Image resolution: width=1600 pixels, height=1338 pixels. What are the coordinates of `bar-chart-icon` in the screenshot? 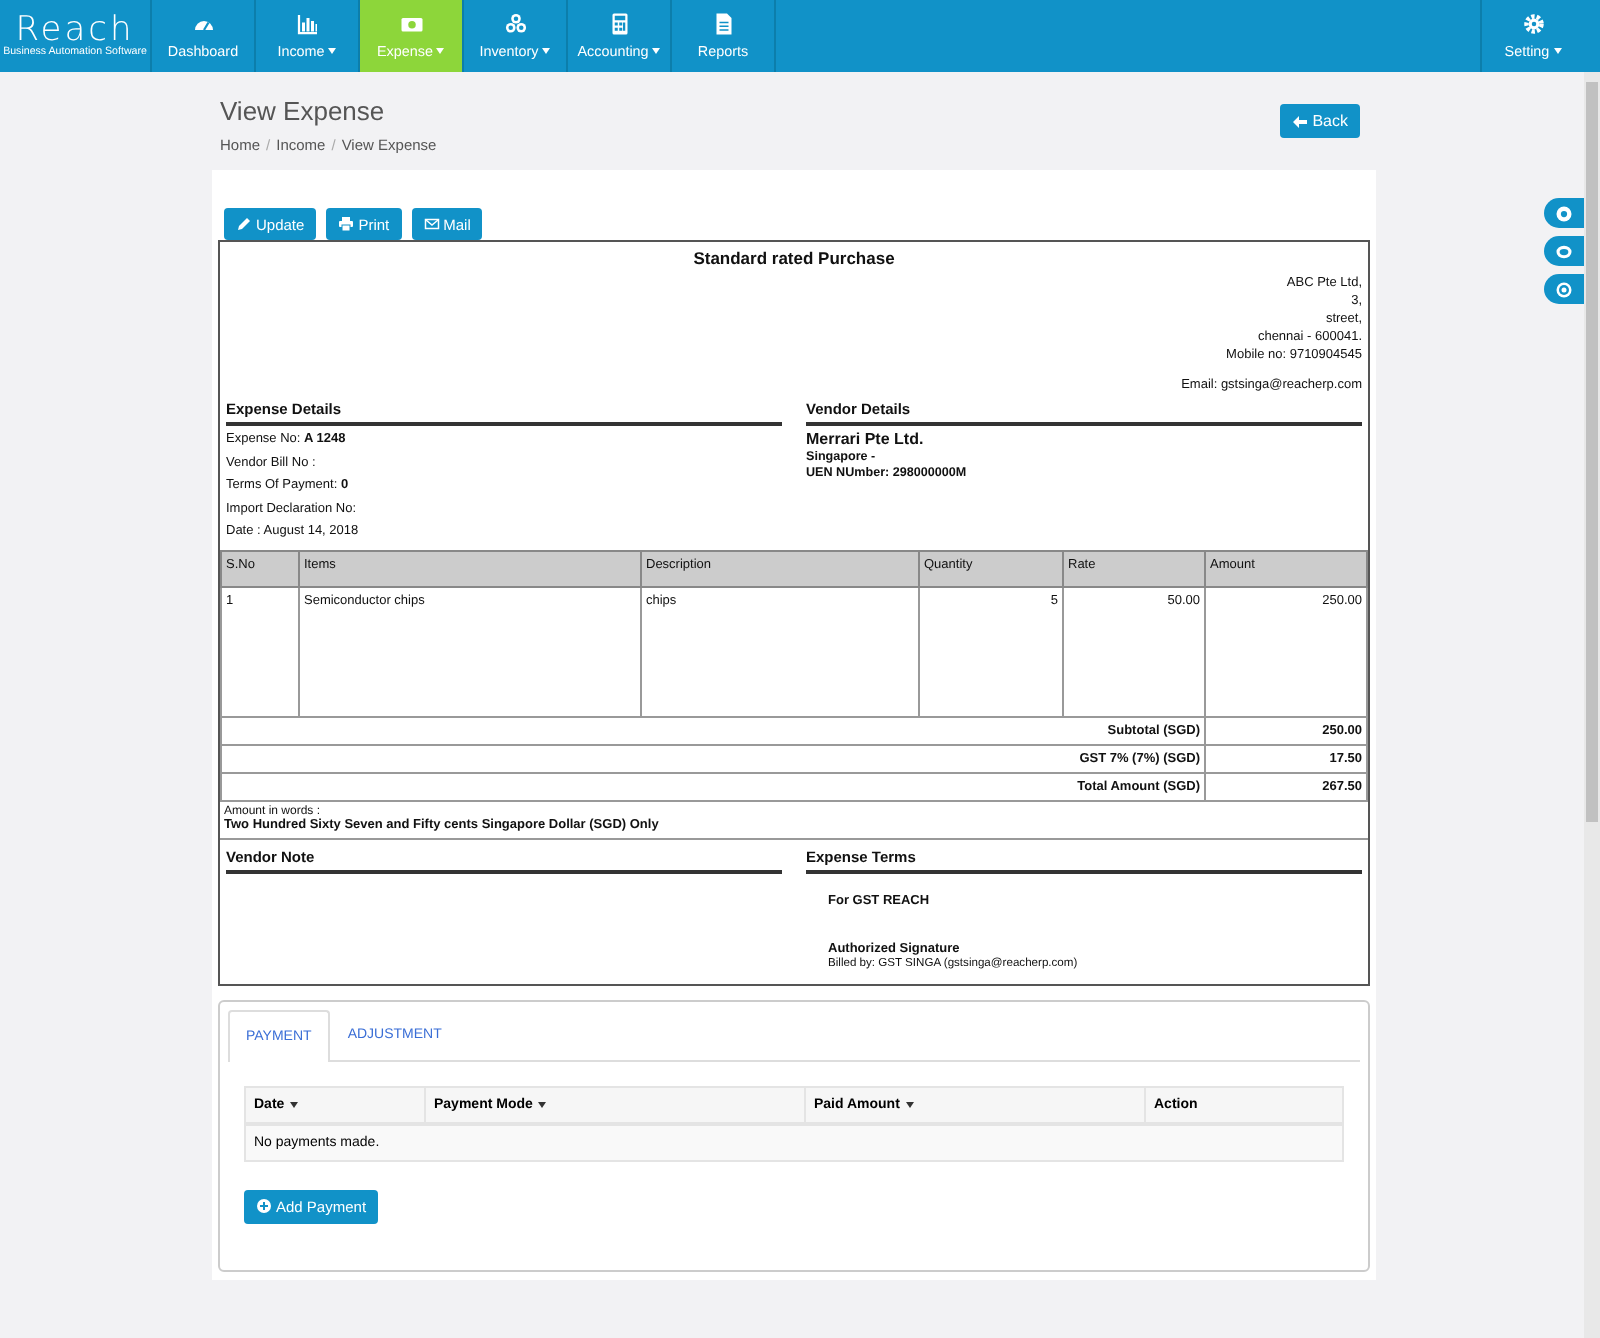 It's located at (307, 24).